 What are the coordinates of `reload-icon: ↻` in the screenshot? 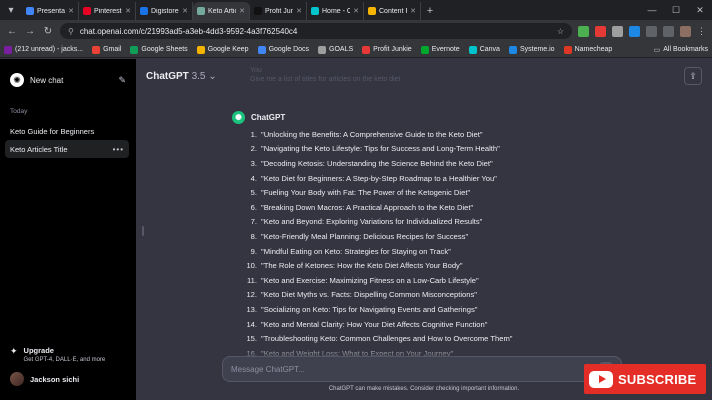 It's located at (48, 31).